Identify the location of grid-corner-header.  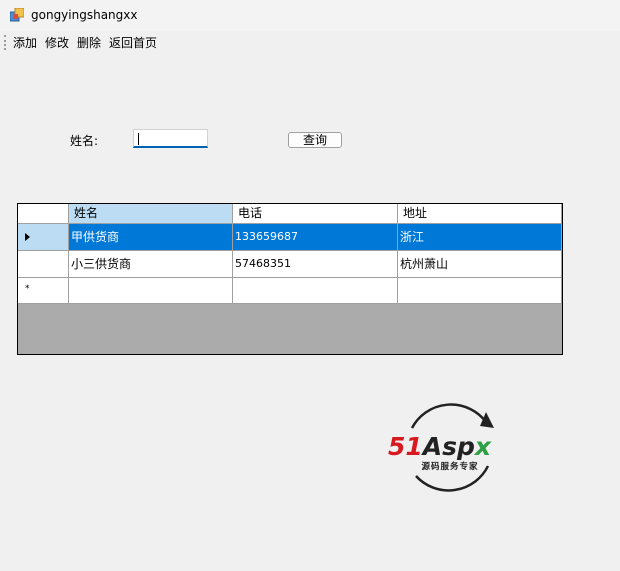
(43, 214).